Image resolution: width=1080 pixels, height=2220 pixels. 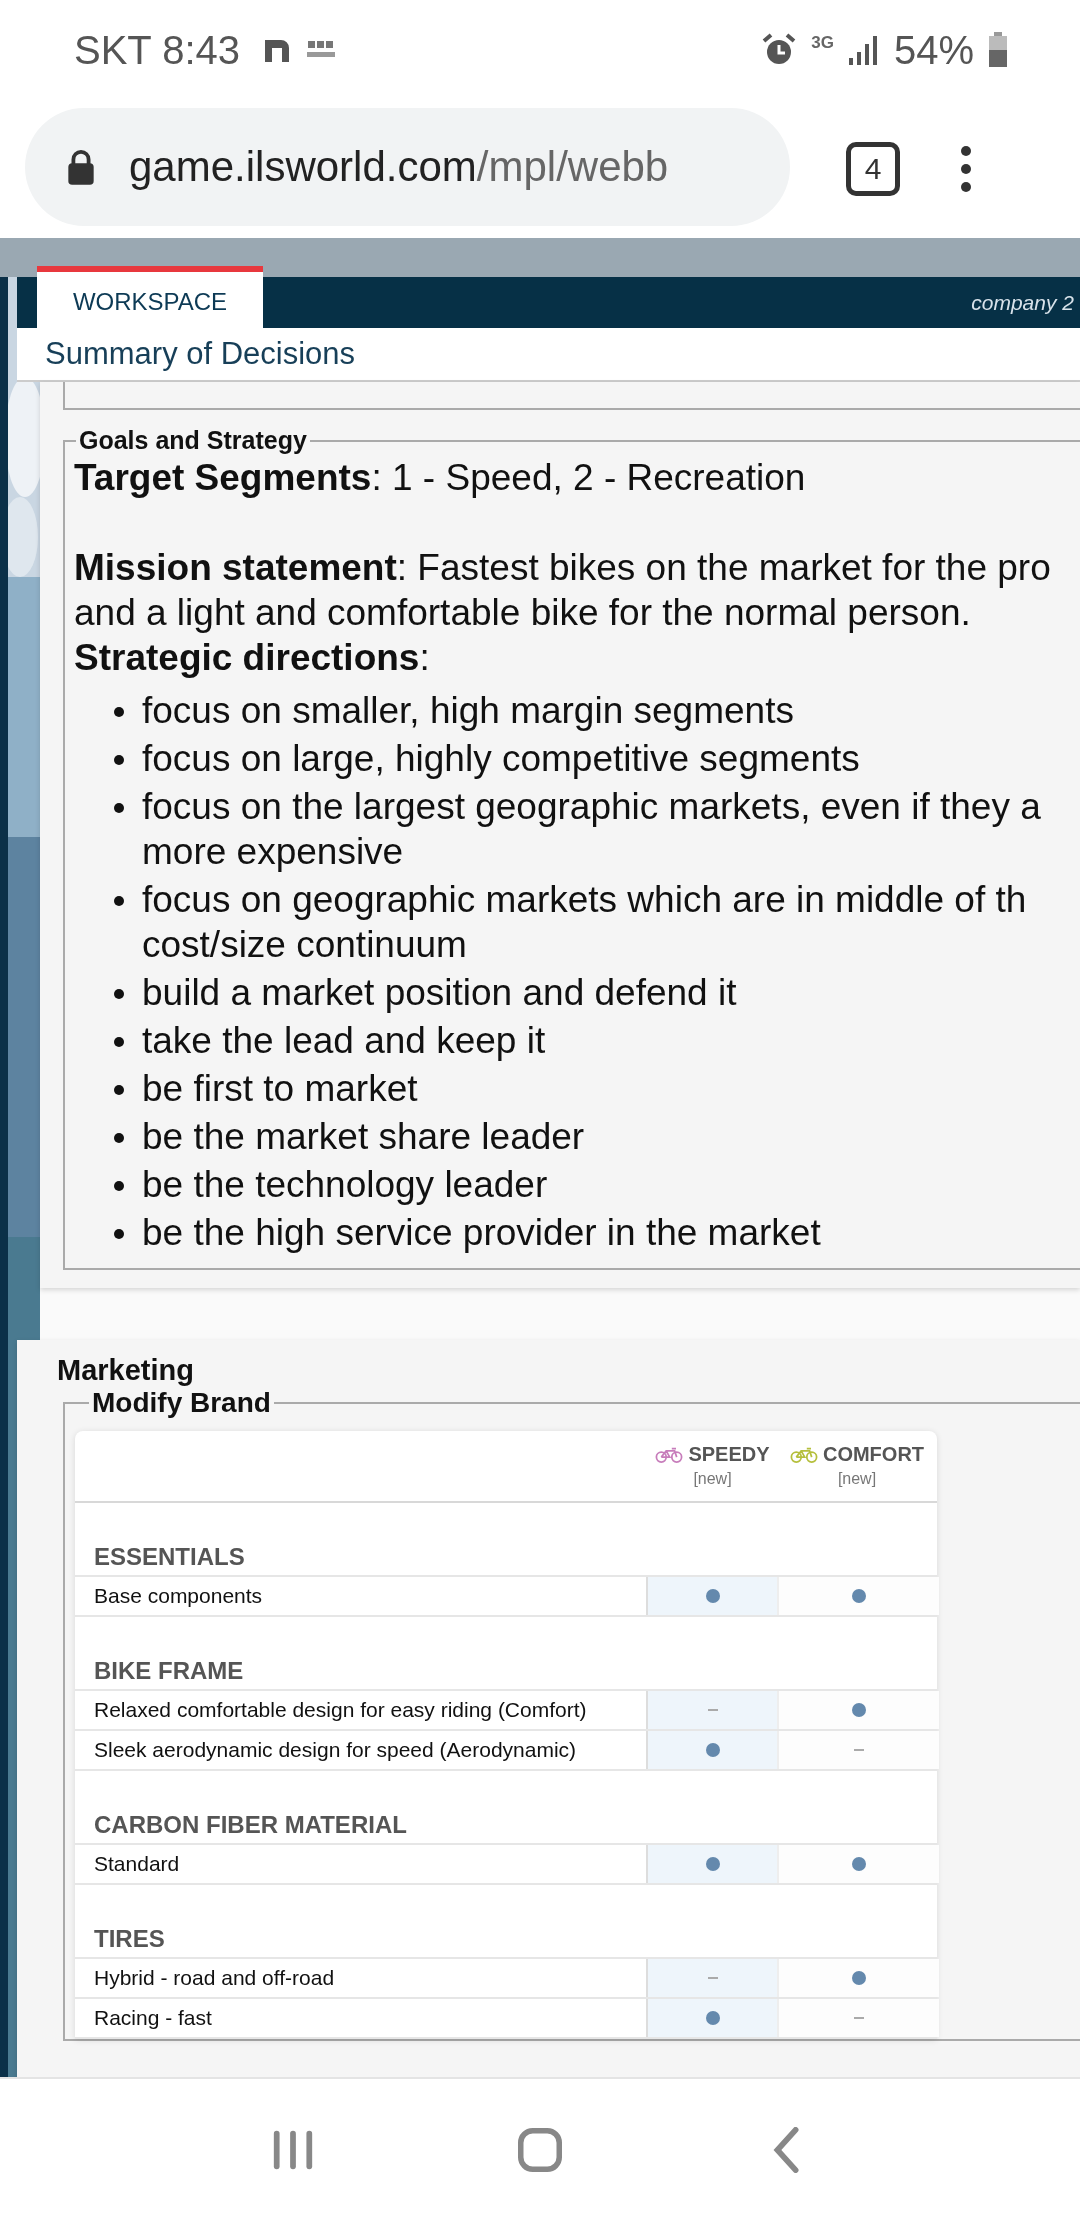 I want to click on direction-item: build a market position and defend it, so click(x=439, y=993).